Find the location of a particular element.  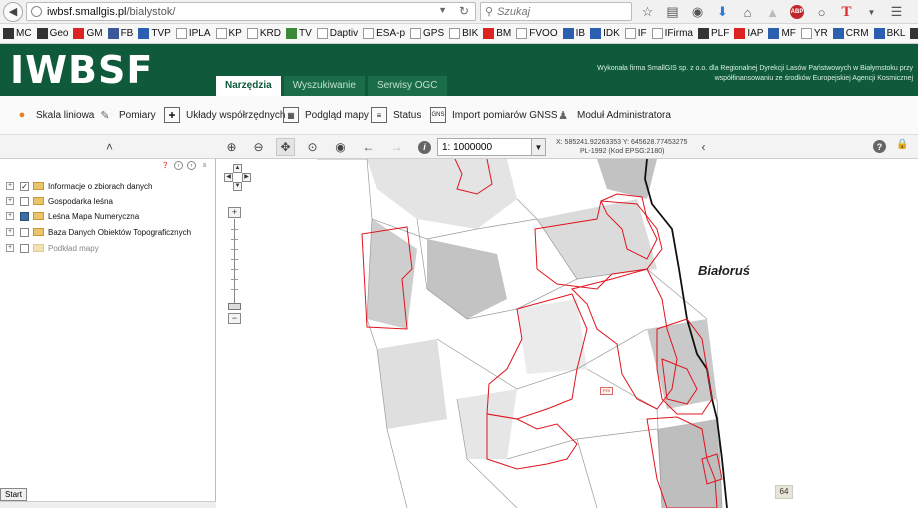

tab-wyszukiwanie: Wyszukiwanie is located at coordinates (324, 86).